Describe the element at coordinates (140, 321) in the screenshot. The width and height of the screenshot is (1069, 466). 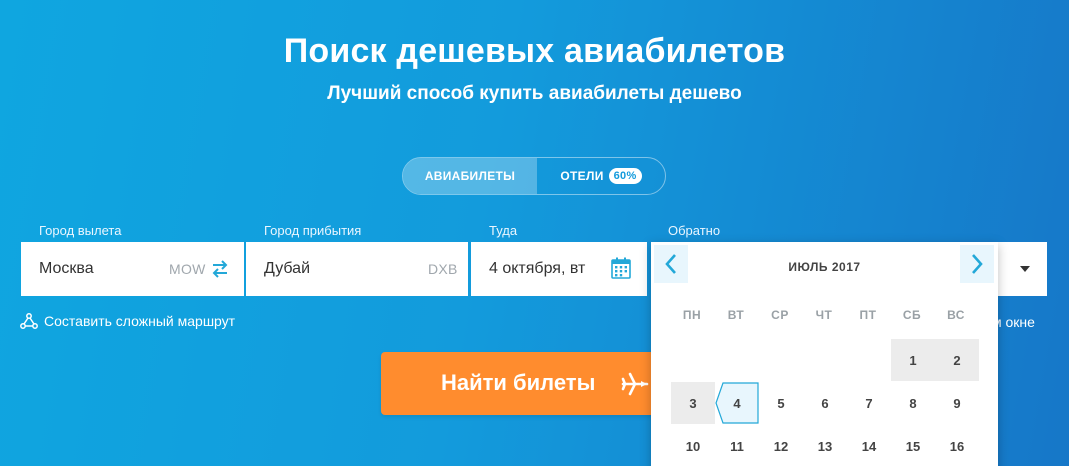
I see `complex-route-label: Составить сложный маршрут` at that location.